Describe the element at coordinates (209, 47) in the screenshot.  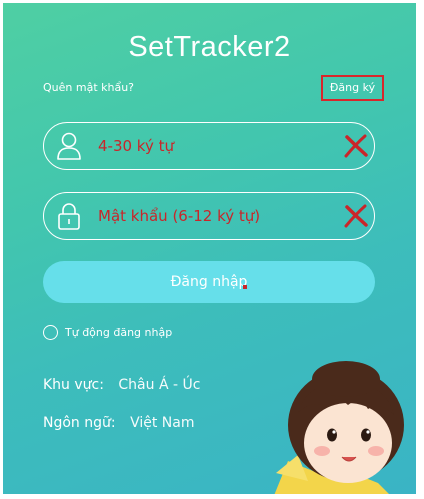
I see `app-title: SetTracker2` at that location.